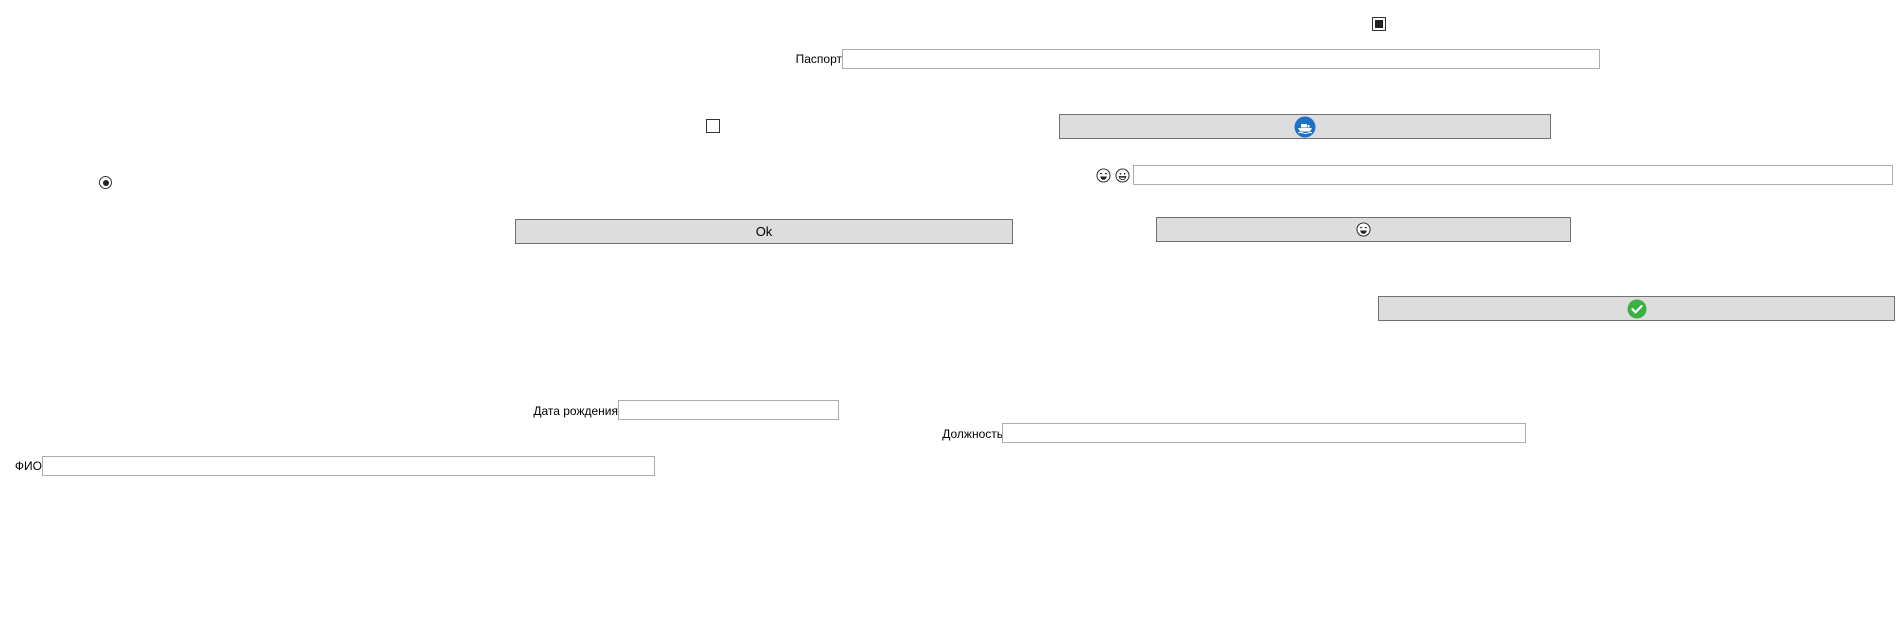 The width and height of the screenshot is (1898, 630). Describe the element at coordinates (713, 126) in the screenshot. I see `mid-checkbox` at that location.